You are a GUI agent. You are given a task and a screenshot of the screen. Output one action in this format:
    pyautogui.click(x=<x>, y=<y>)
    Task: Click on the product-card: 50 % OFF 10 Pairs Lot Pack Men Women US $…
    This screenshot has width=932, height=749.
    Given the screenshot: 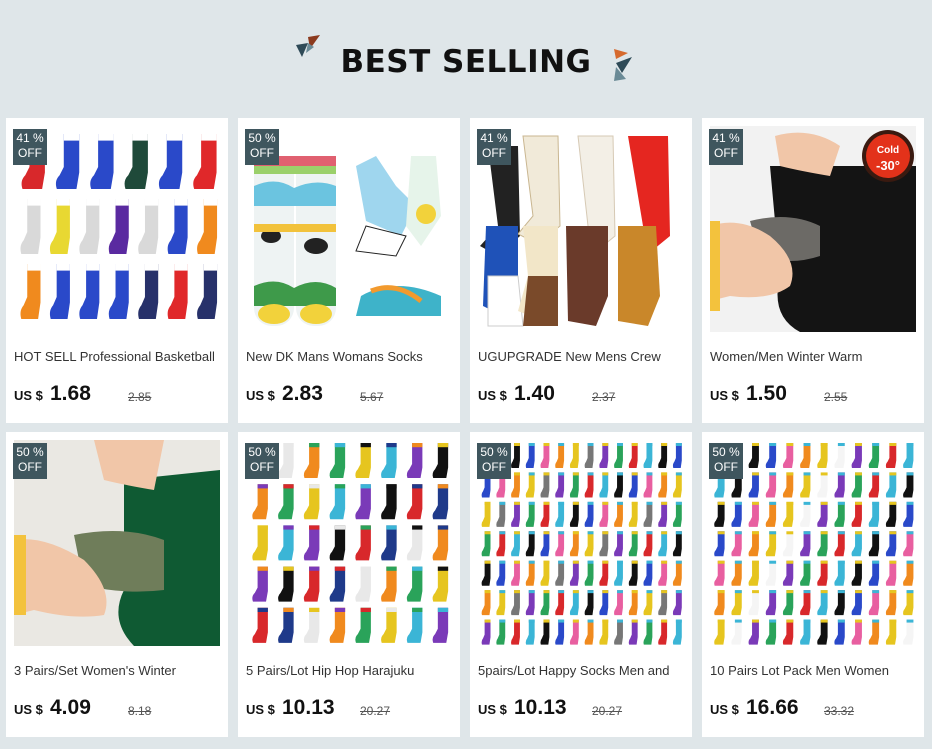 What is the action you would take?
    pyautogui.click(x=813, y=584)
    